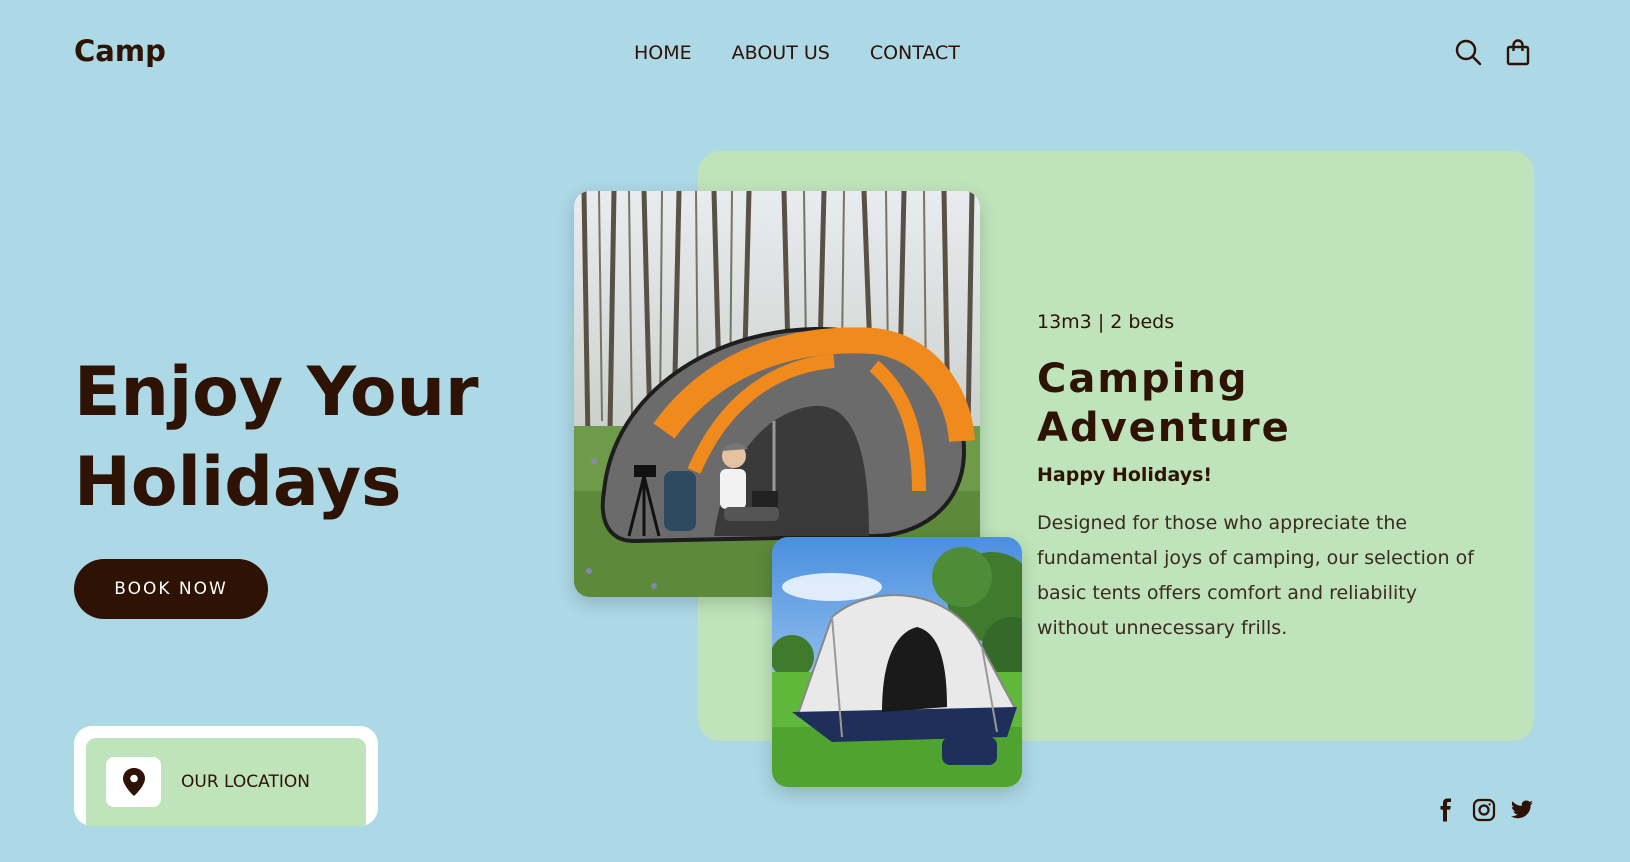 The image size is (1630, 862). Describe the element at coordinates (1125, 475) in the screenshot. I see `feature-subtitle: Happy Holidays!` at that location.